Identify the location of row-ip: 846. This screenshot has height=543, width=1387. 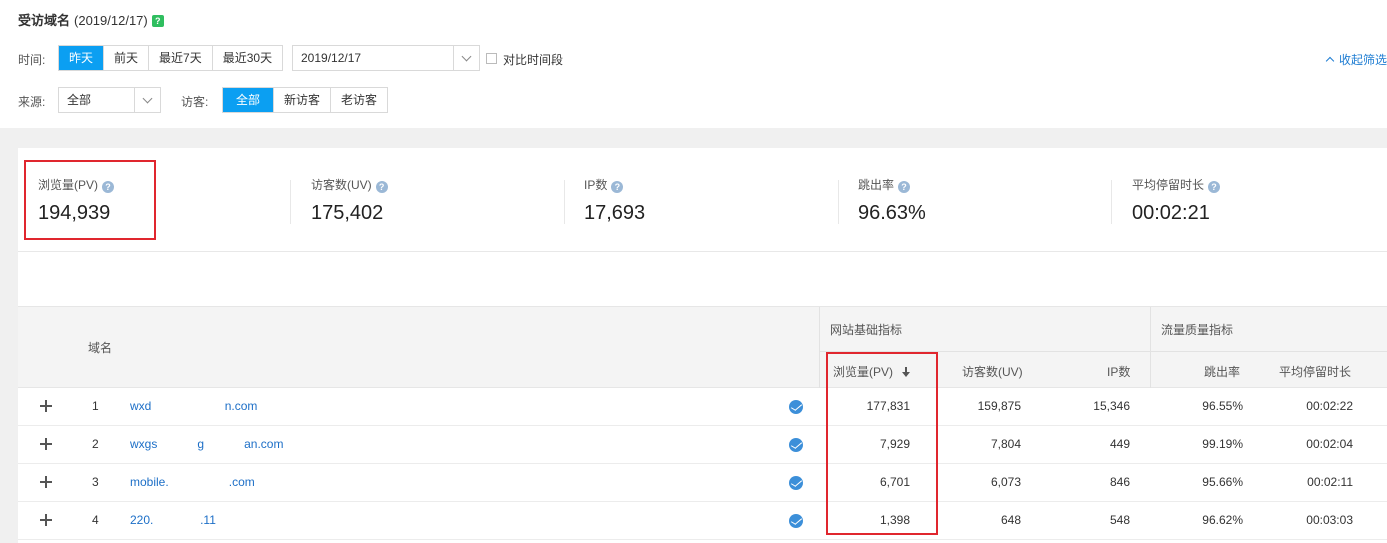
(1119, 482).